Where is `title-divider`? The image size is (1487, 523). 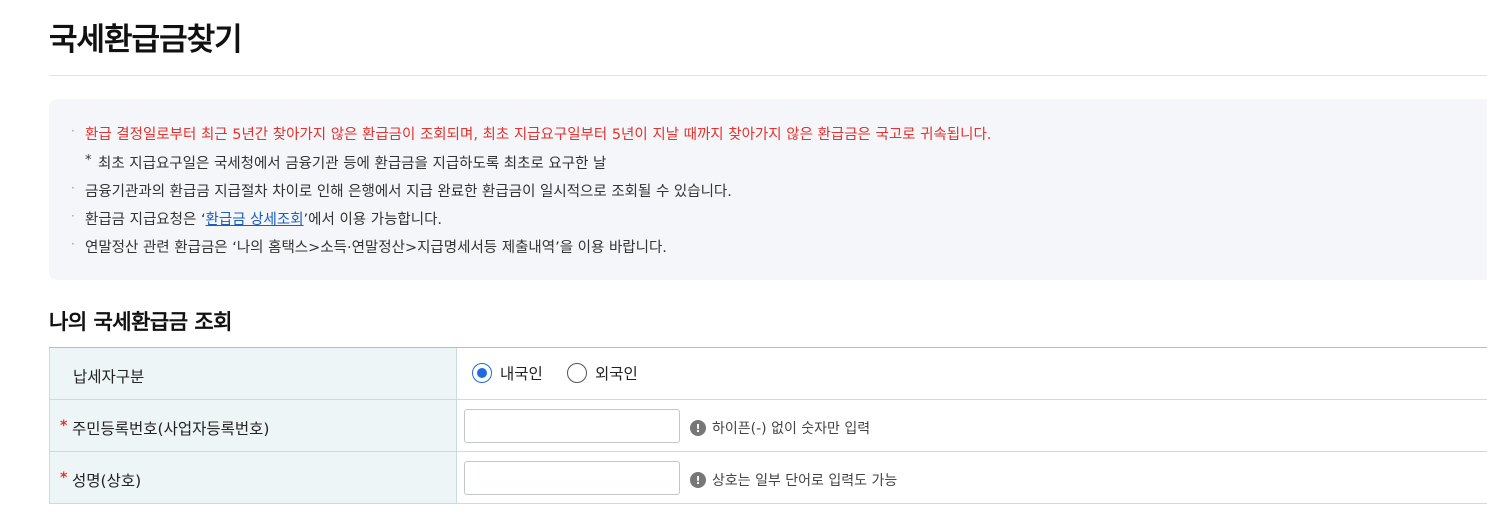 title-divider is located at coordinates (768, 75).